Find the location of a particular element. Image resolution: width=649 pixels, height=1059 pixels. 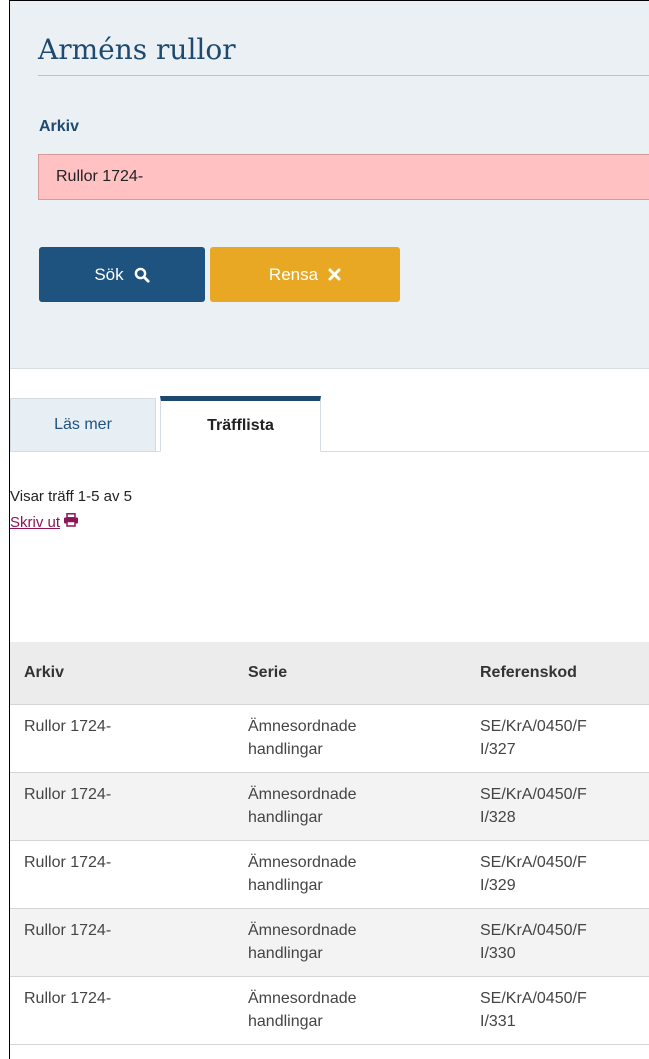

cell-referenskod: SE/KrA/0450/F I/327 is located at coordinates (560, 738).